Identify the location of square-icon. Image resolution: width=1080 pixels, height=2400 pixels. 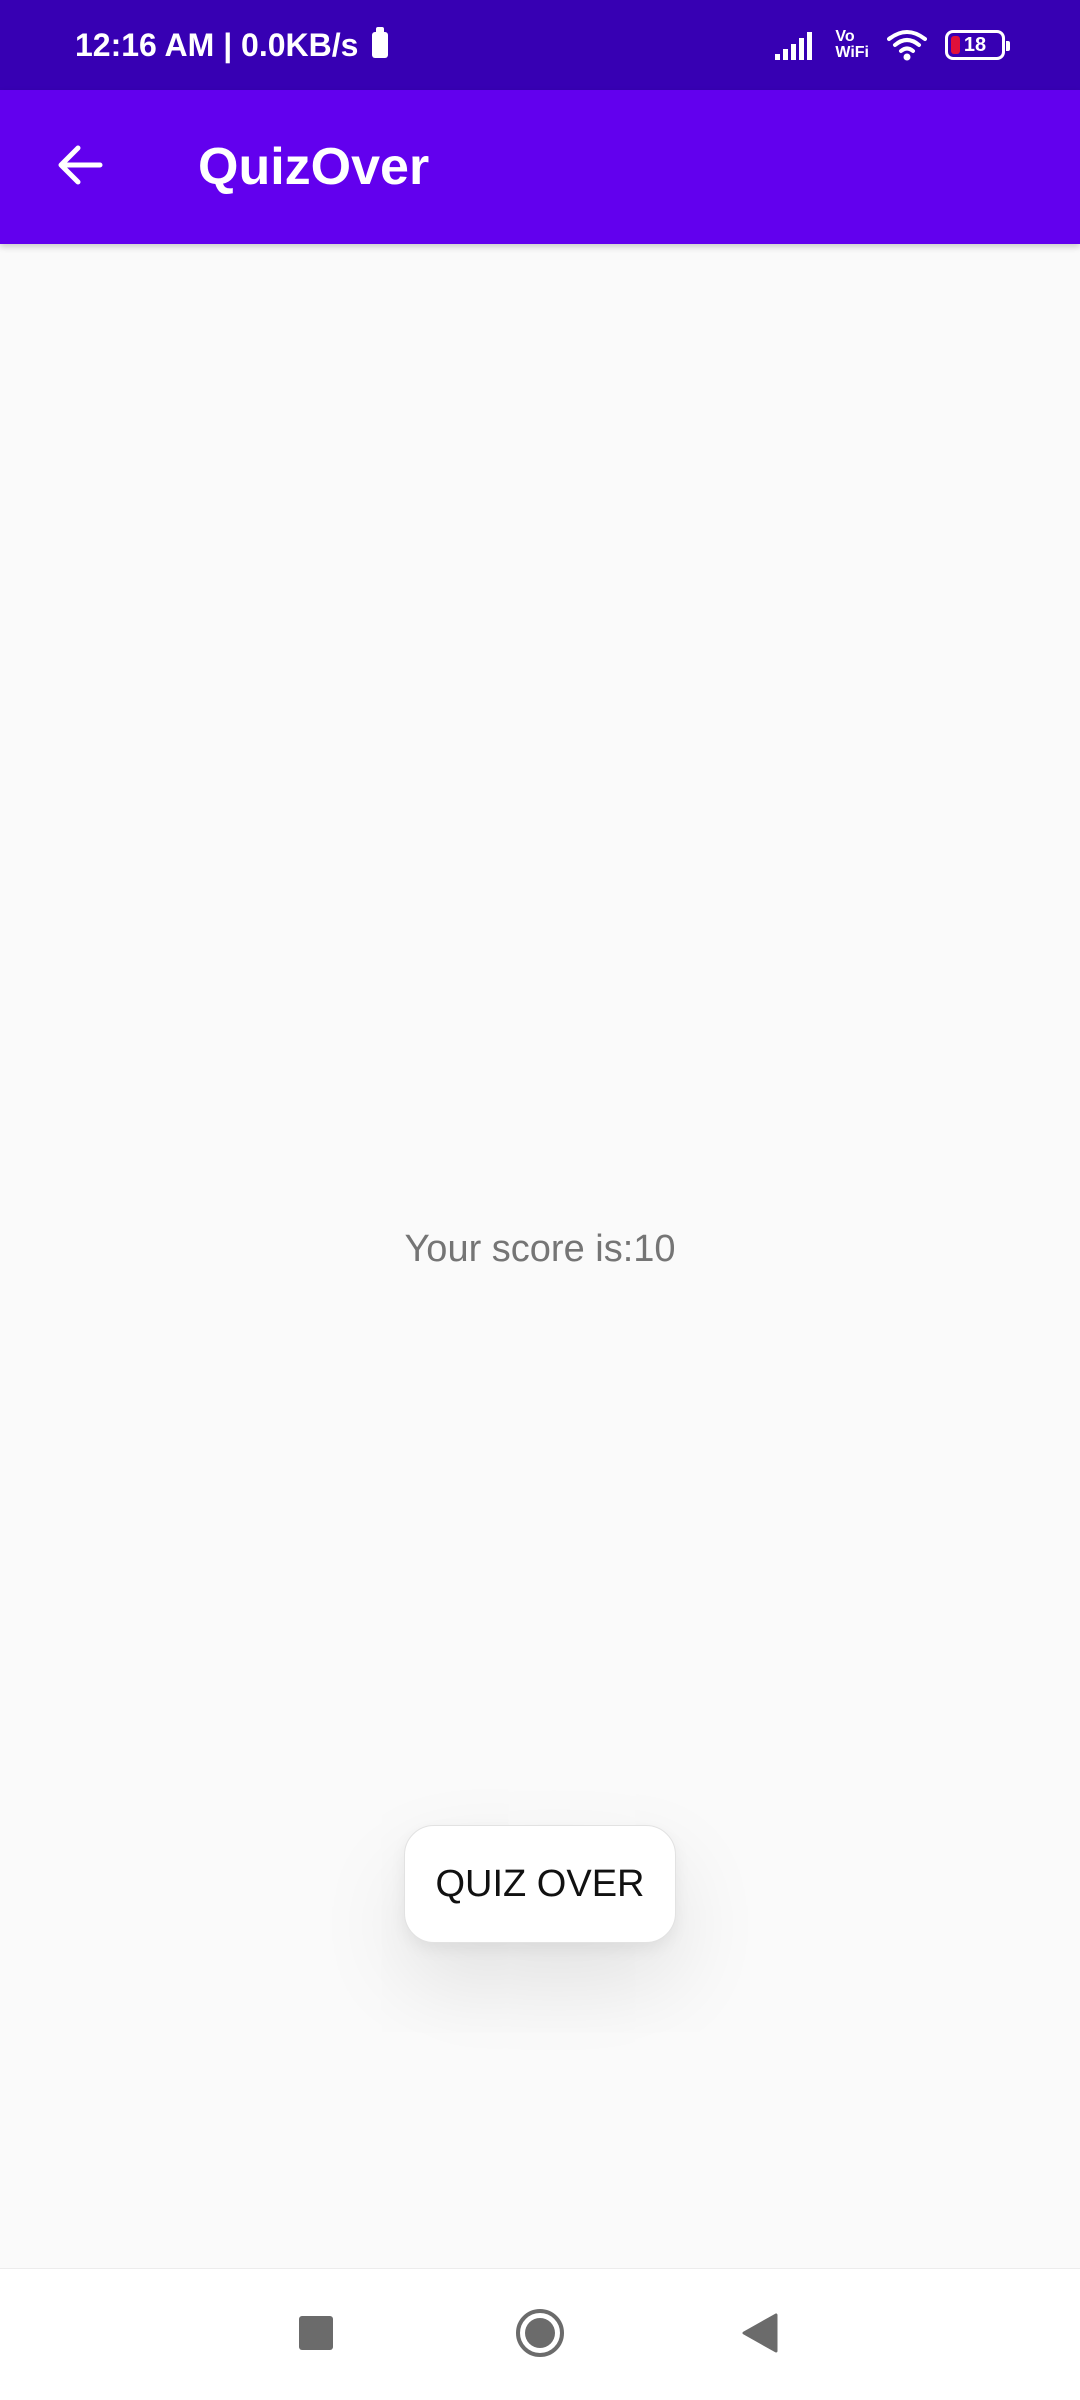
(316, 2335).